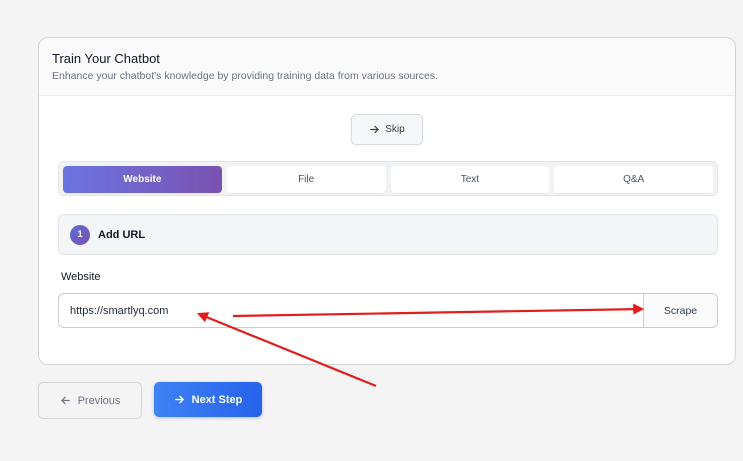  I want to click on skip-button: Skip, so click(387, 129).